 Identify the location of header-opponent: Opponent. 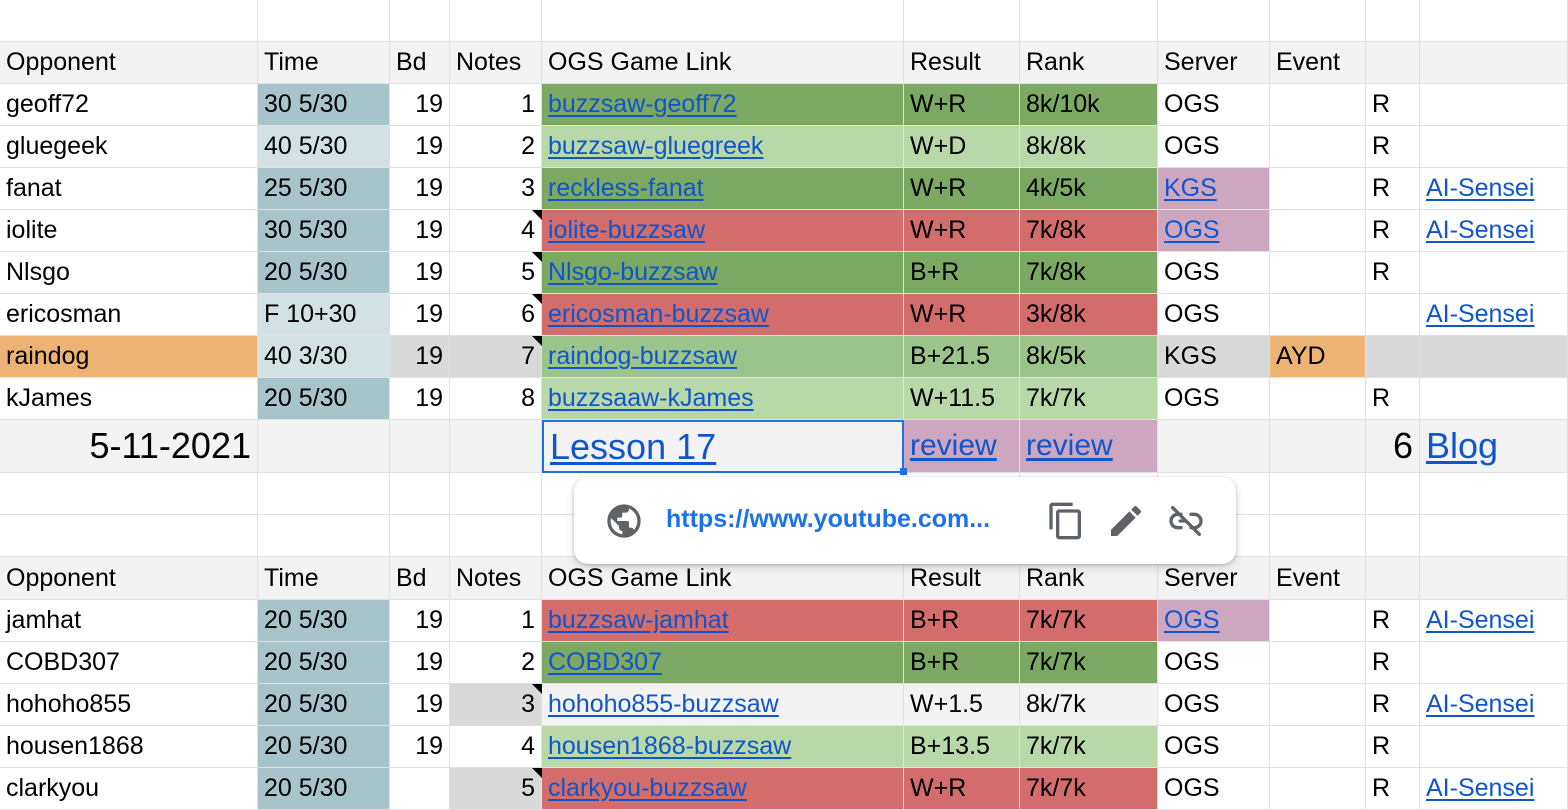
(129, 578).